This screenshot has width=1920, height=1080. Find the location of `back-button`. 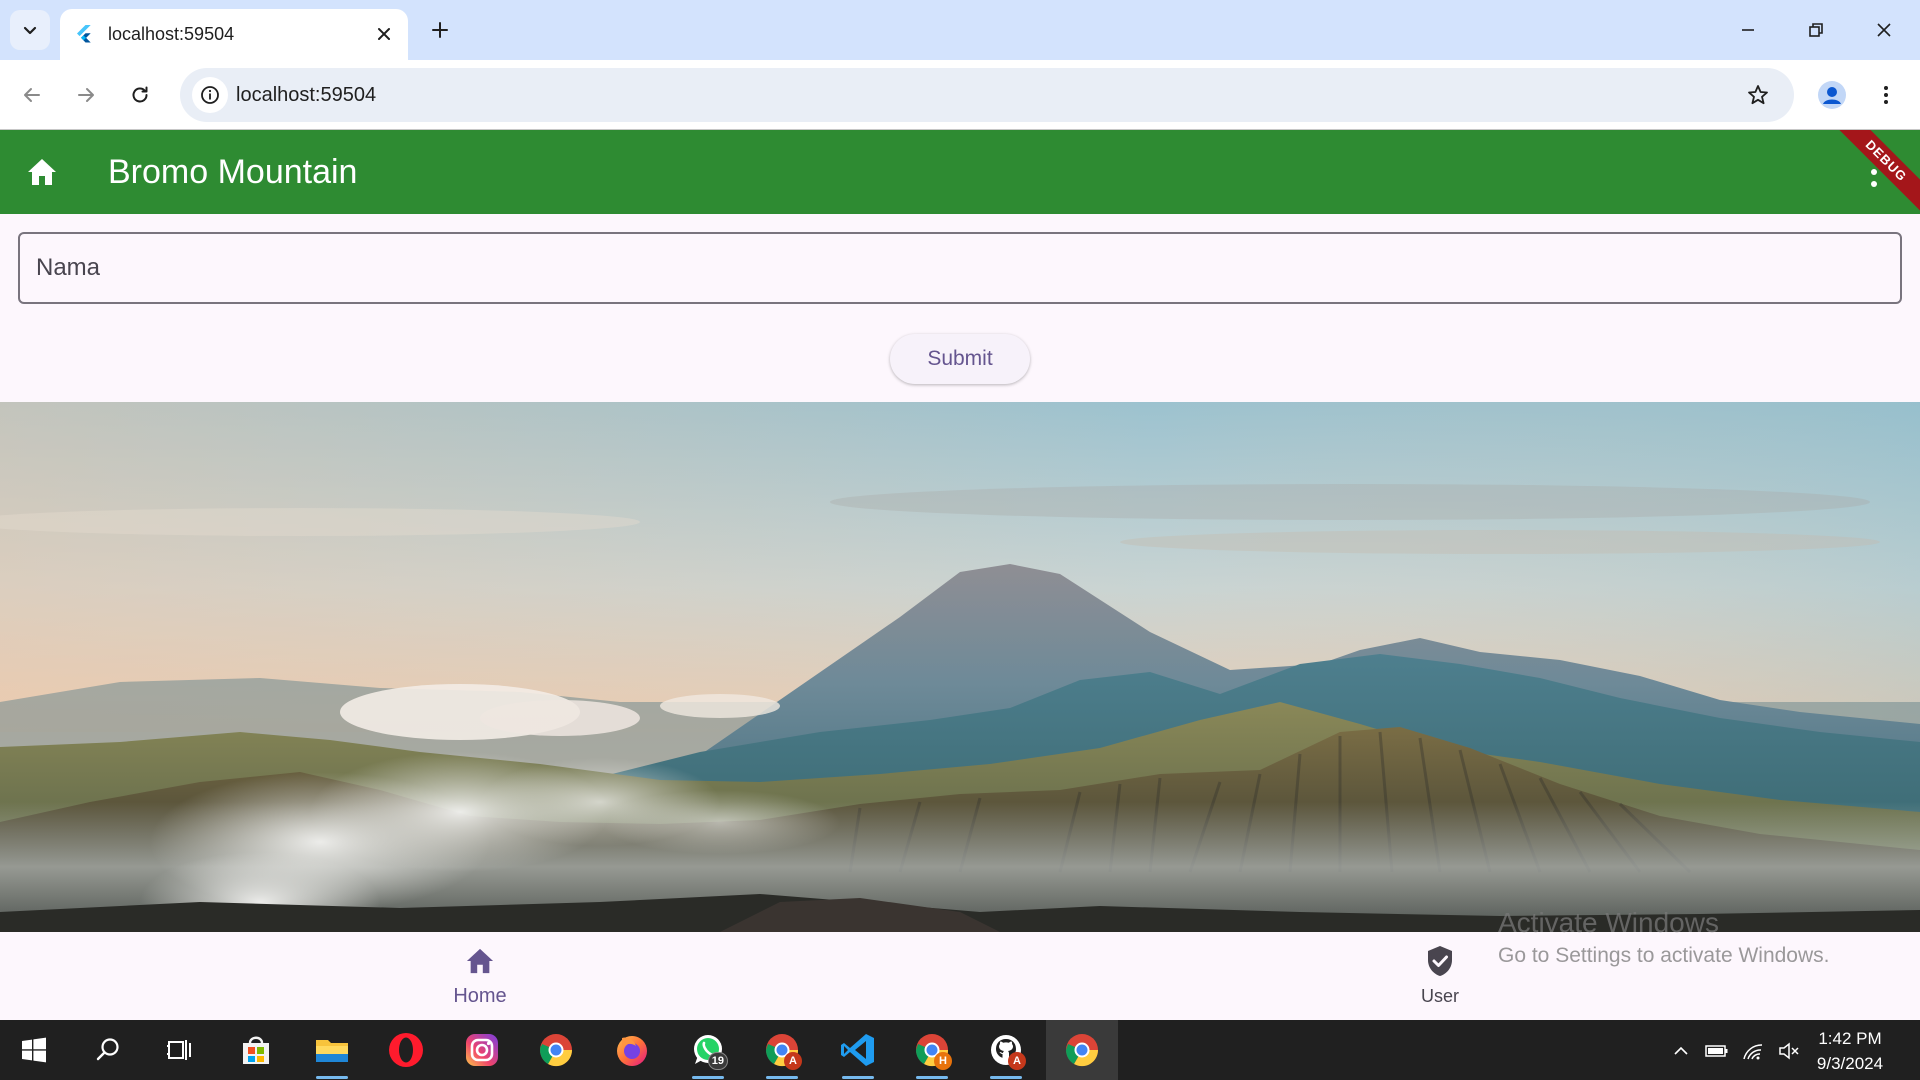

back-button is located at coordinates (32, 95).